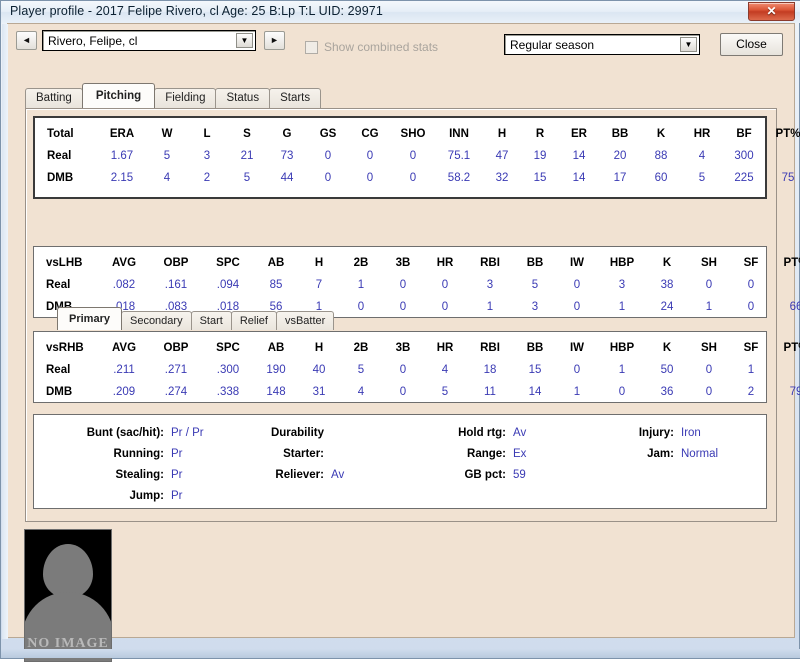 The width and height of the screenshot is (800, 662). Describe the element at coordinates (26, 40) in the screenshot. I see `previous-player-button: ◄` at that location.